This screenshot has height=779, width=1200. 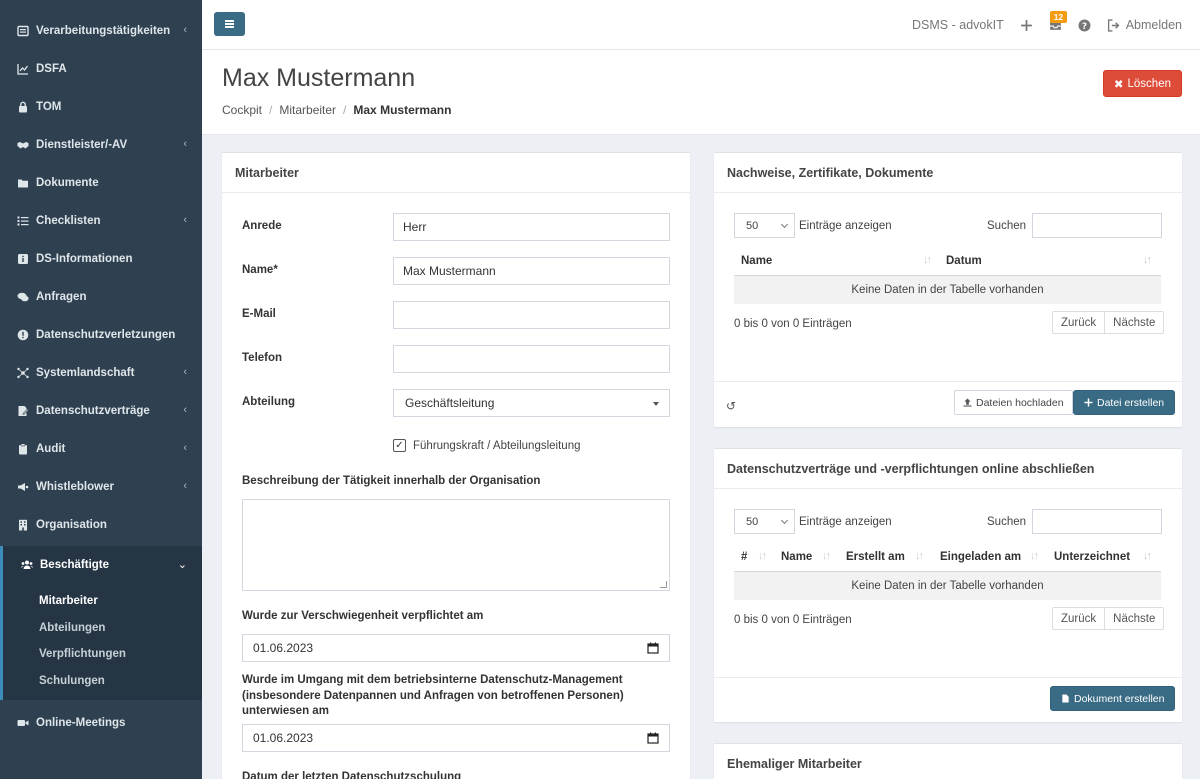 I want to click on sidebar-item-label: Dienstleister/-AV, so click(x=82, y=145).